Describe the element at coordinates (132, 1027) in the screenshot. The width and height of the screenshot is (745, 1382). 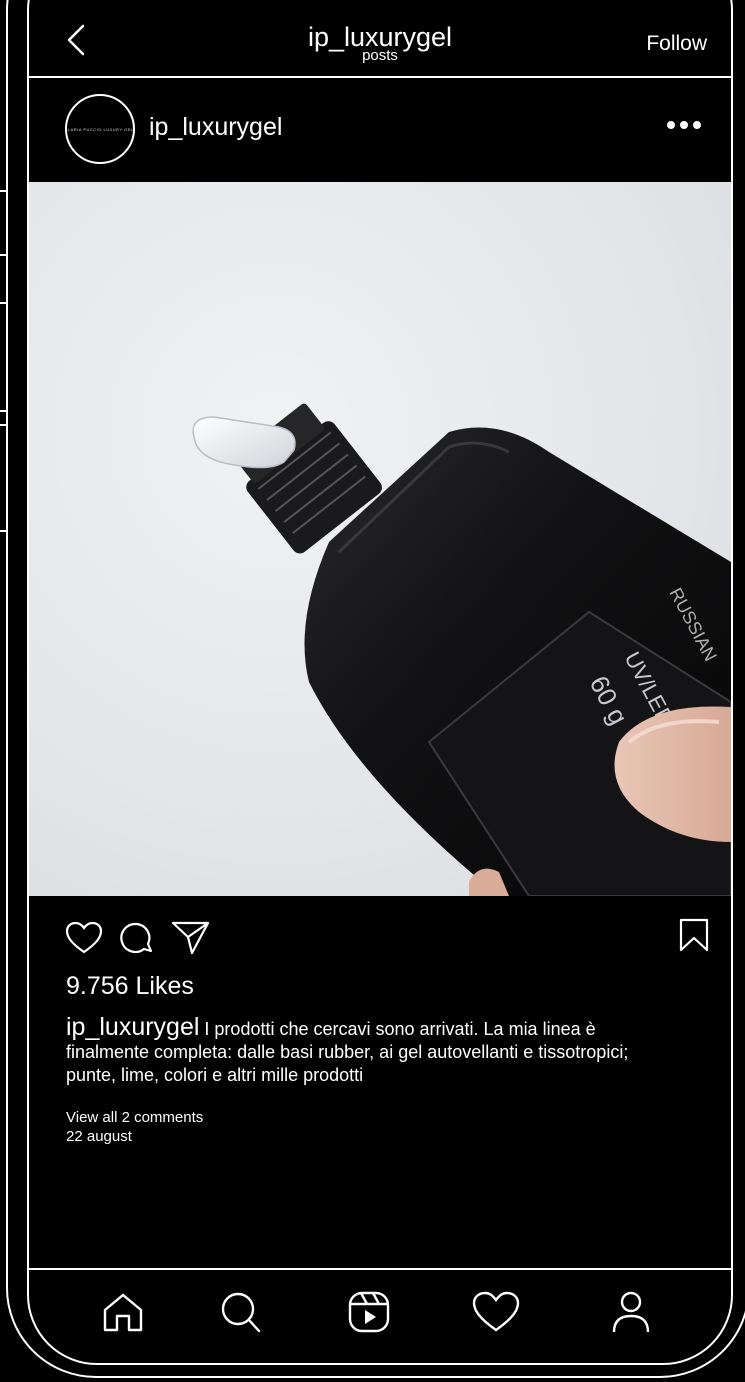
I see `caption-username: ip_luxurygel` at that location.